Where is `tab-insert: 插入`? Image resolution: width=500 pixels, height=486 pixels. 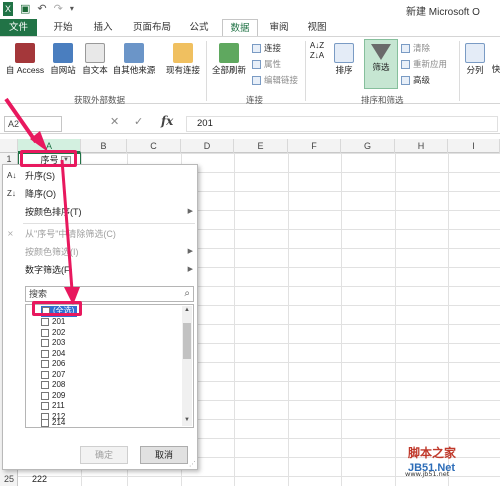 tab-insert: 插入 is located at coordinates (103, 27).